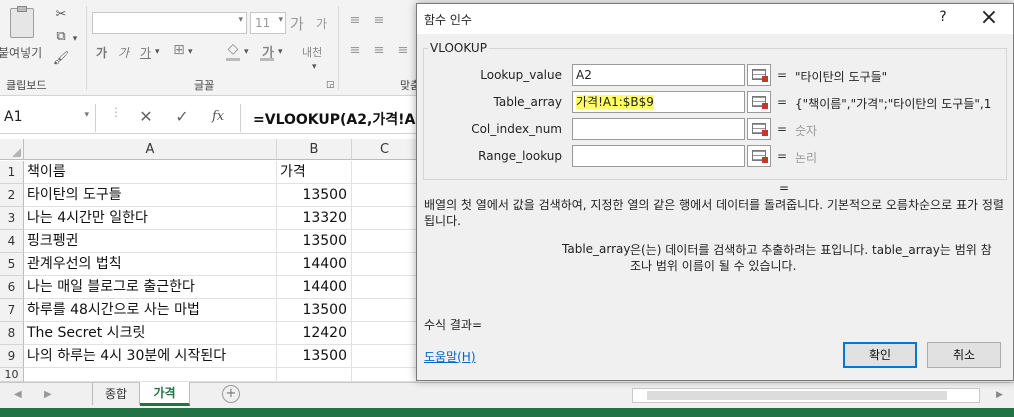 The image size is (1014, 417). What do you see at coordinates (715, 19) in the screenshot?
I see `dialog-titlebar` at bounding box center [715, 19].